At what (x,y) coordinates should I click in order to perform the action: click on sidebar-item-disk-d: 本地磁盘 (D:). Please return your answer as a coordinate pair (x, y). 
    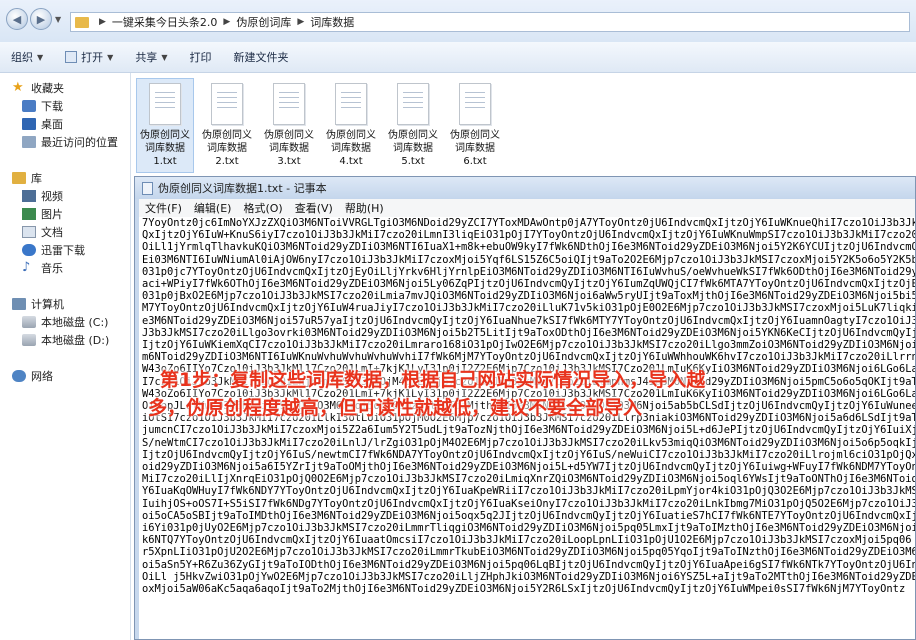
    Looking at the image, I should click on (65, 340).